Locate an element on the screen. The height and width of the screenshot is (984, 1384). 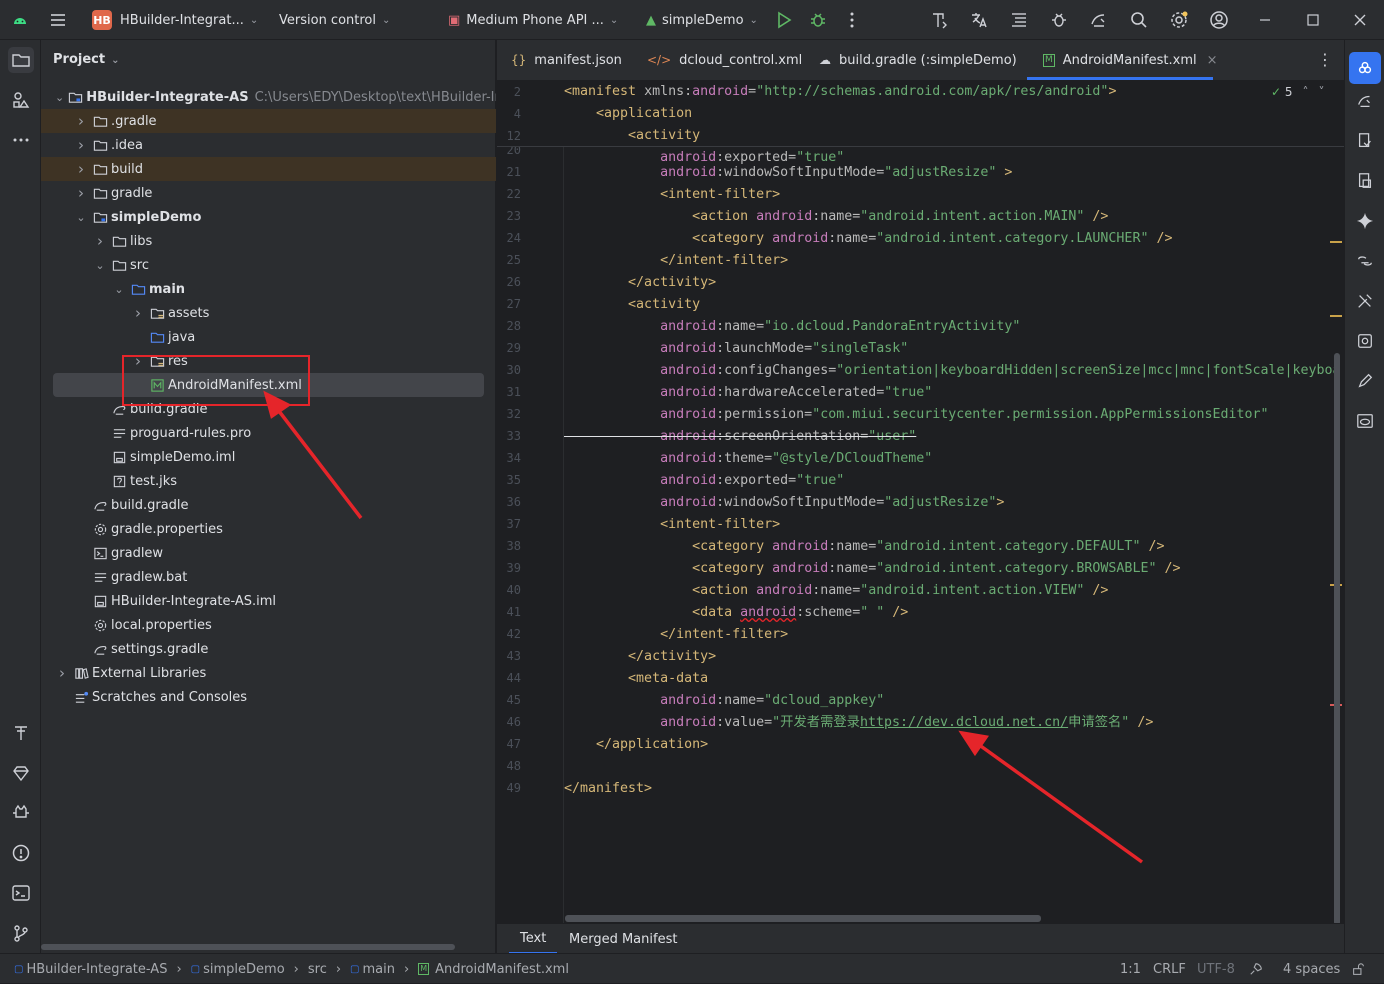
vertical-scrollbar is located at coordinates (1337, 638).